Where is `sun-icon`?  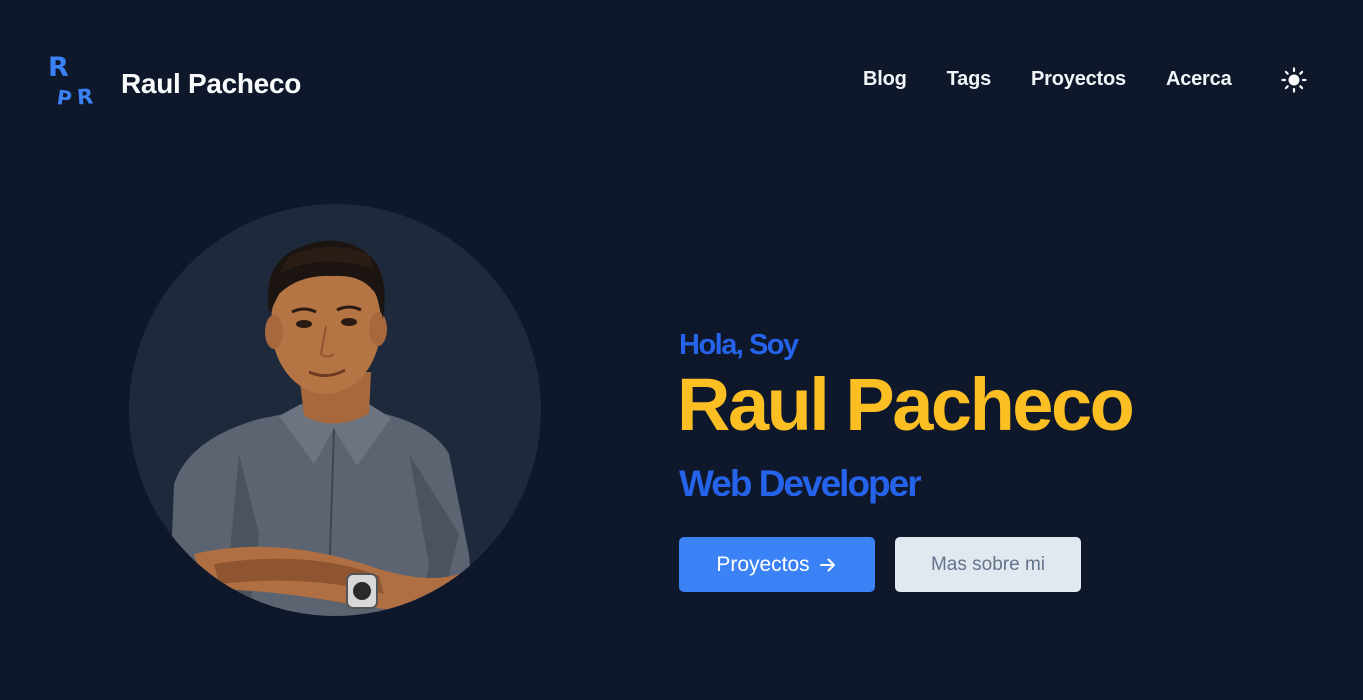 sun-icon is located at coordinates (1294, 80).